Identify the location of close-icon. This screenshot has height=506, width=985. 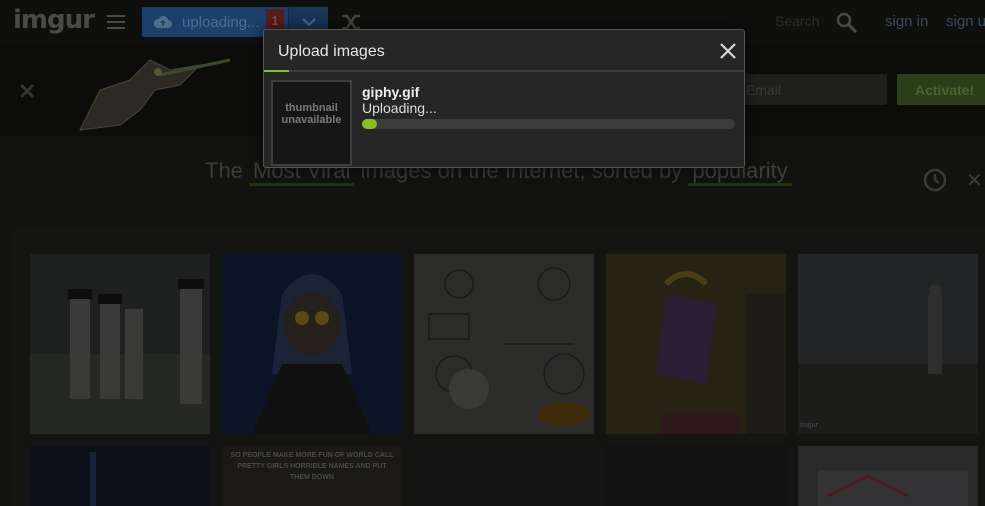
(728, 51).